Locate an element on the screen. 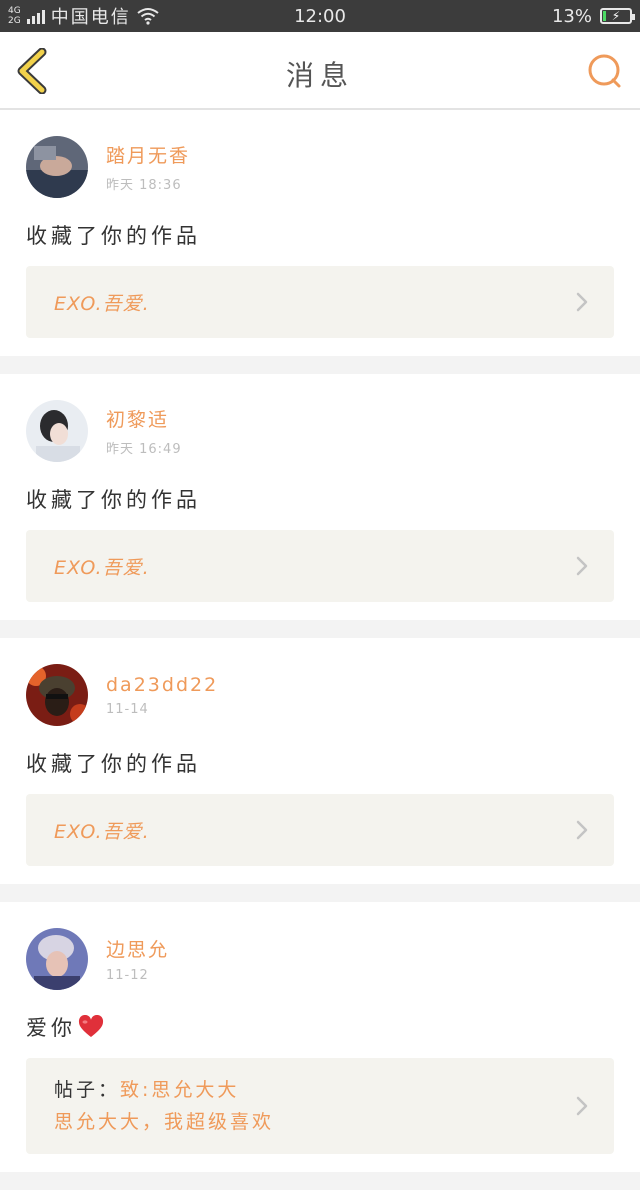  charging-icon: ⚡ is located at coordinates (616, 16).